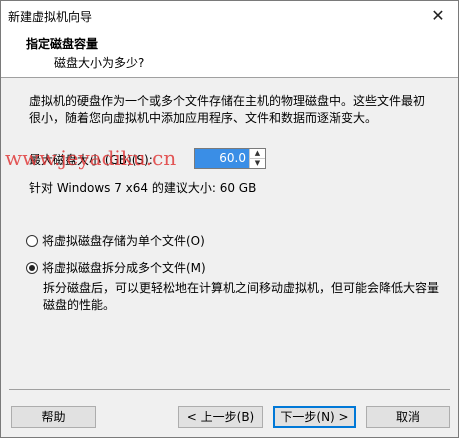 Image resolution: width=459 pixels, height=438 pixels. What do you see at coordinates (222, 158) in the screenshot?
I see `disk-size-input: 60.0` at bounding box center [222, 158].